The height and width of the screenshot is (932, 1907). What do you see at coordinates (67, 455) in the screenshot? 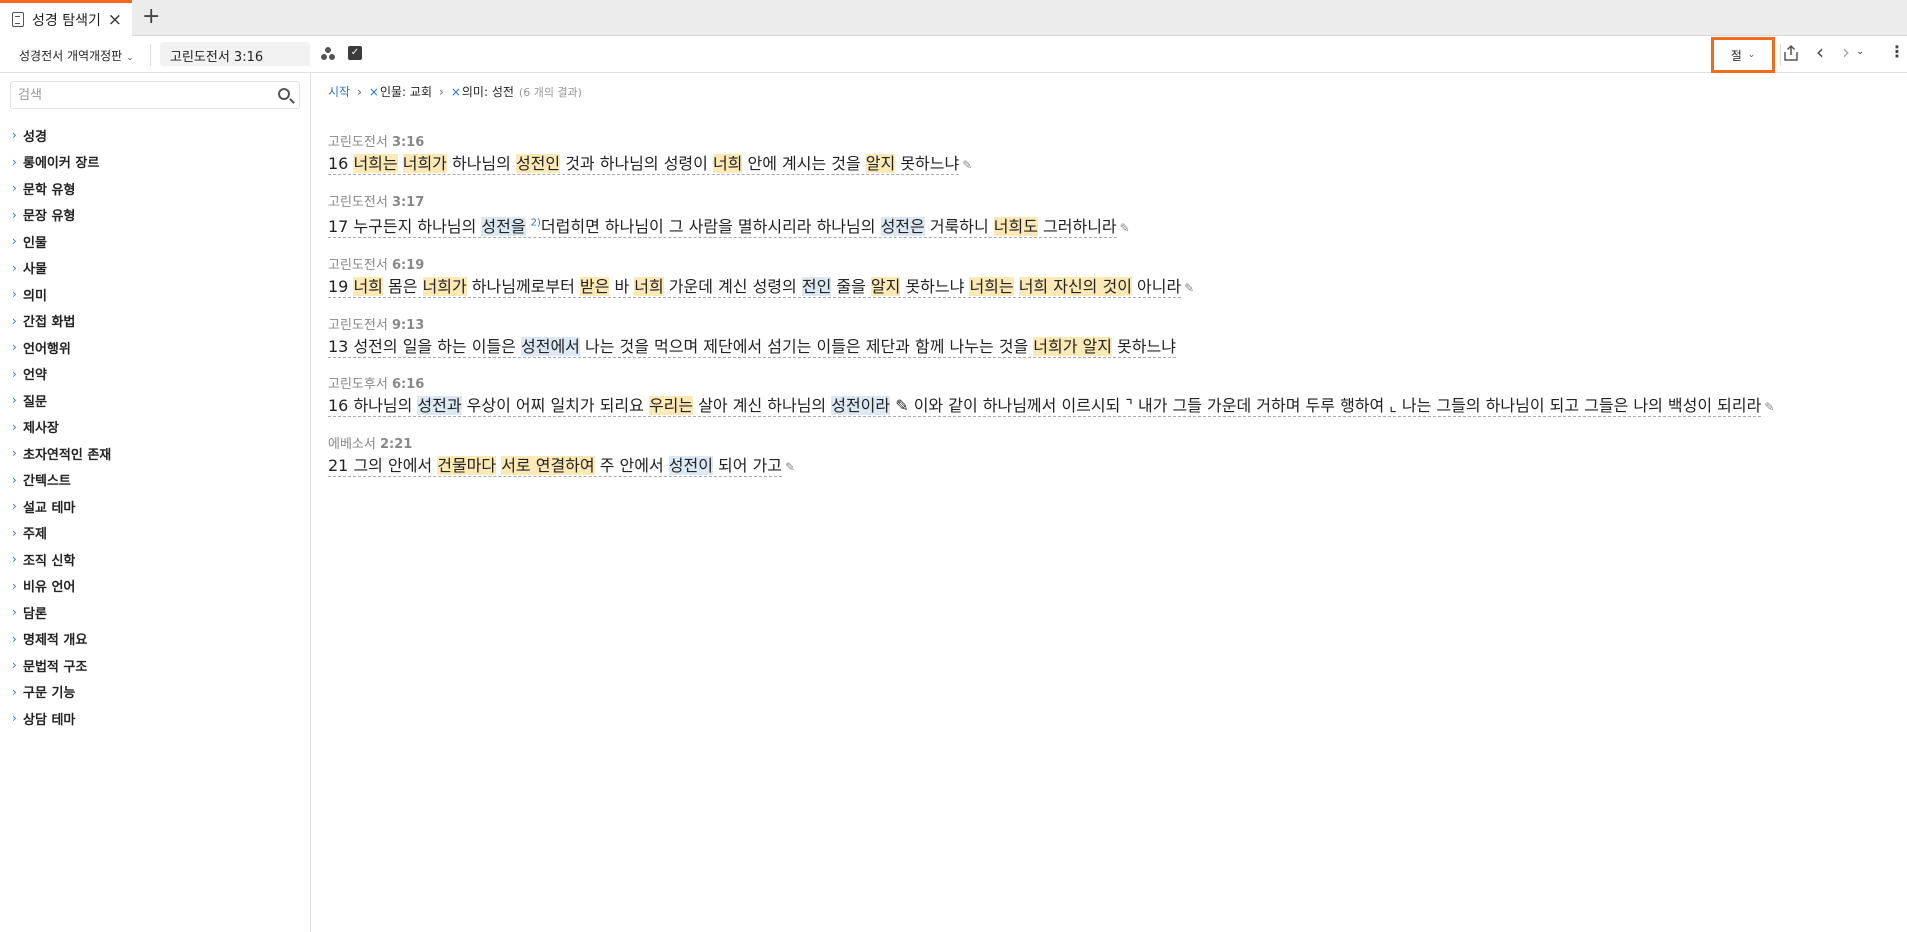
I see `sidebar-item-label: 초자연적인 존재` at bounding box center [67, 455].